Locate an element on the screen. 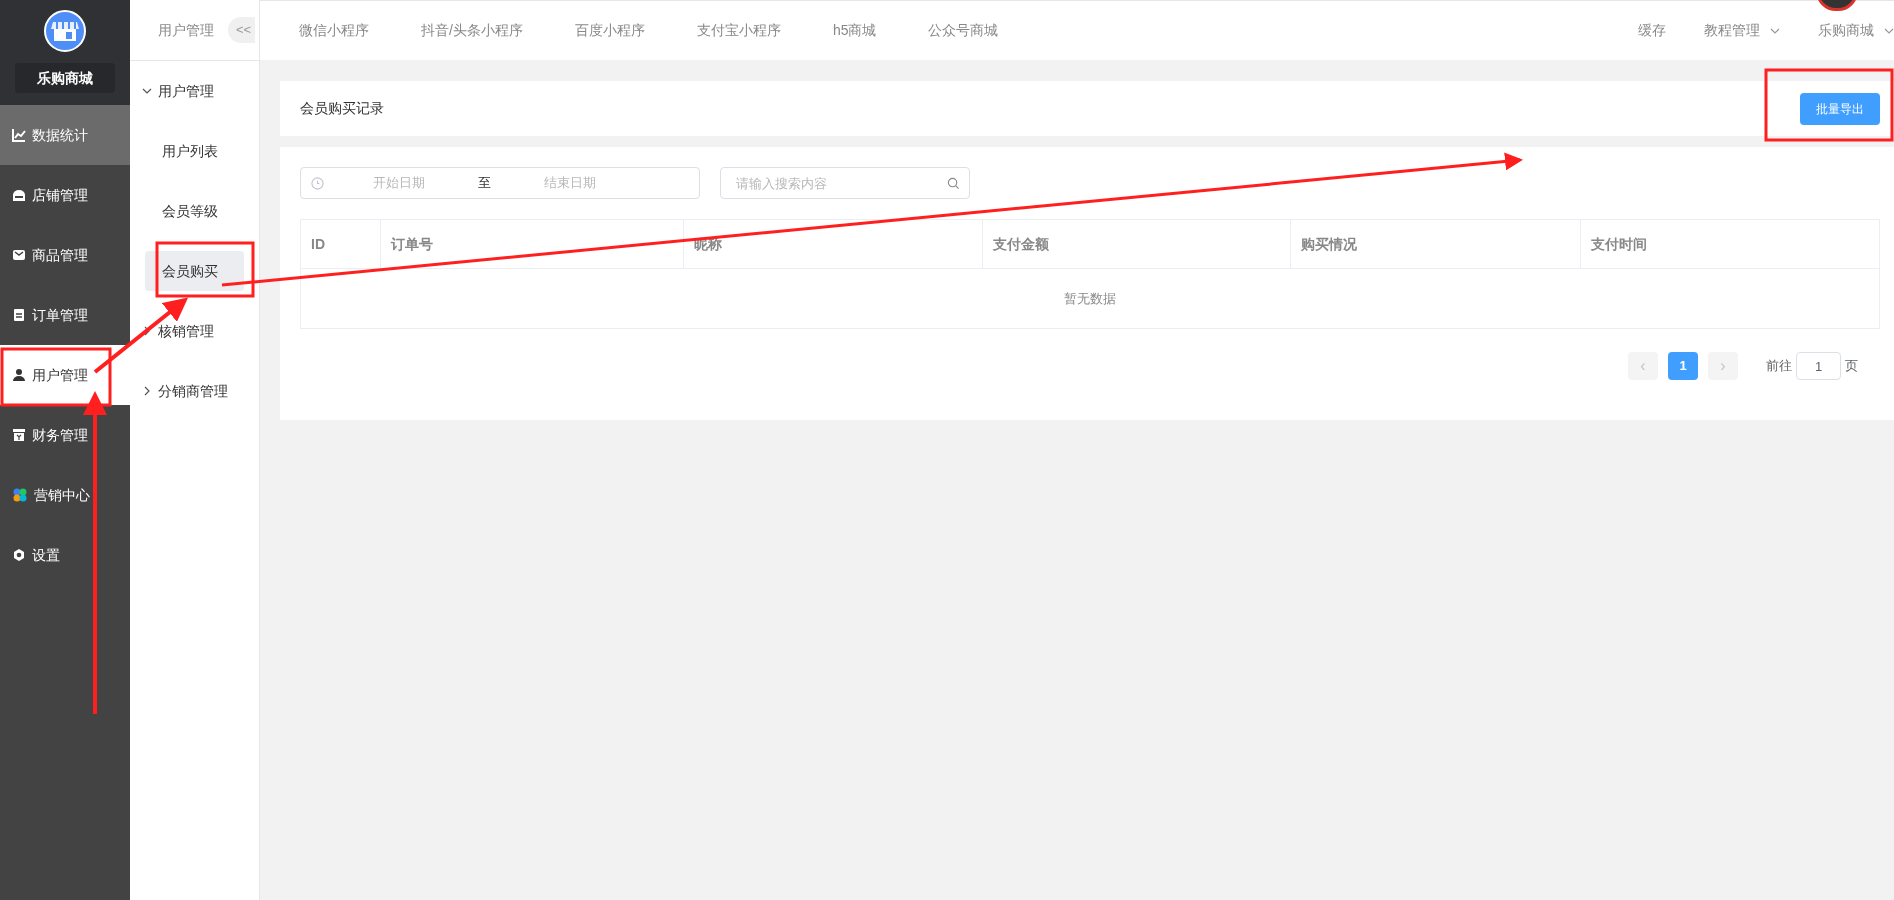 The width and height of the screenshot is (1894, 900). empty-text: 暂无数据 is located at coordinates (1090, 298).